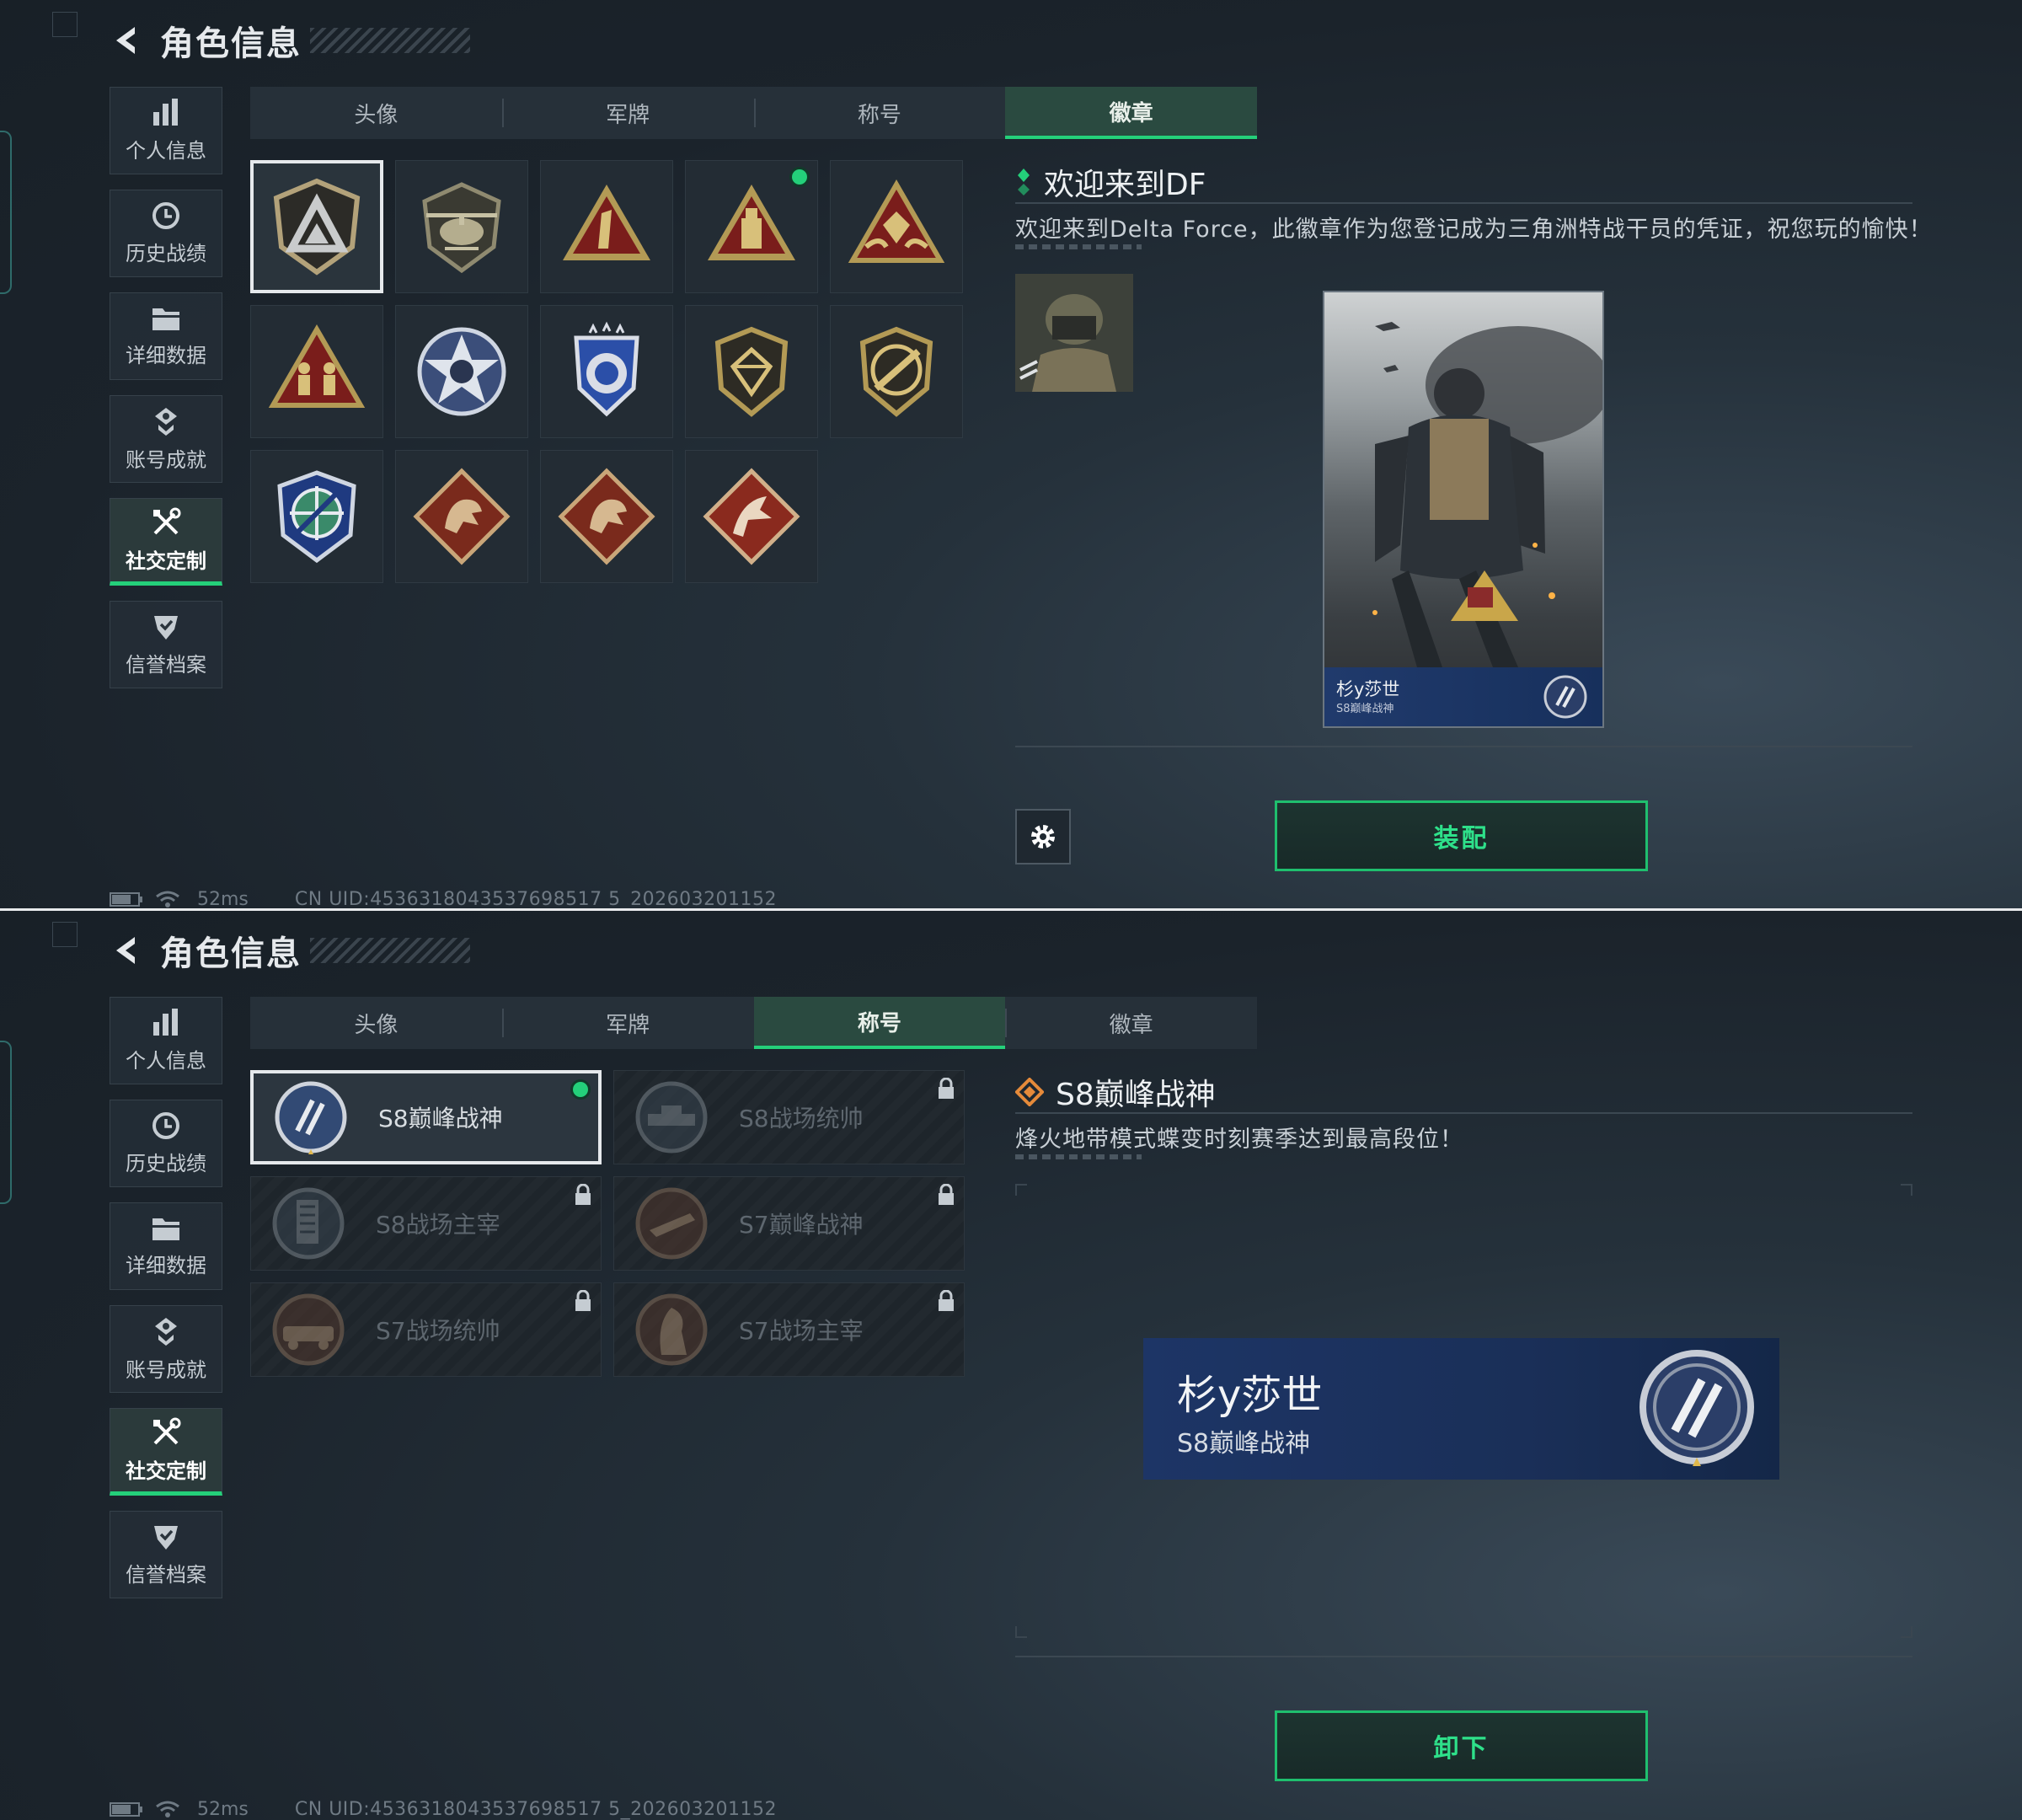 The image size is (2022, 1820). I want to click on title-nameplate-preview: 杉y莎世 S8巅峰战神, so click(1461, 1409).